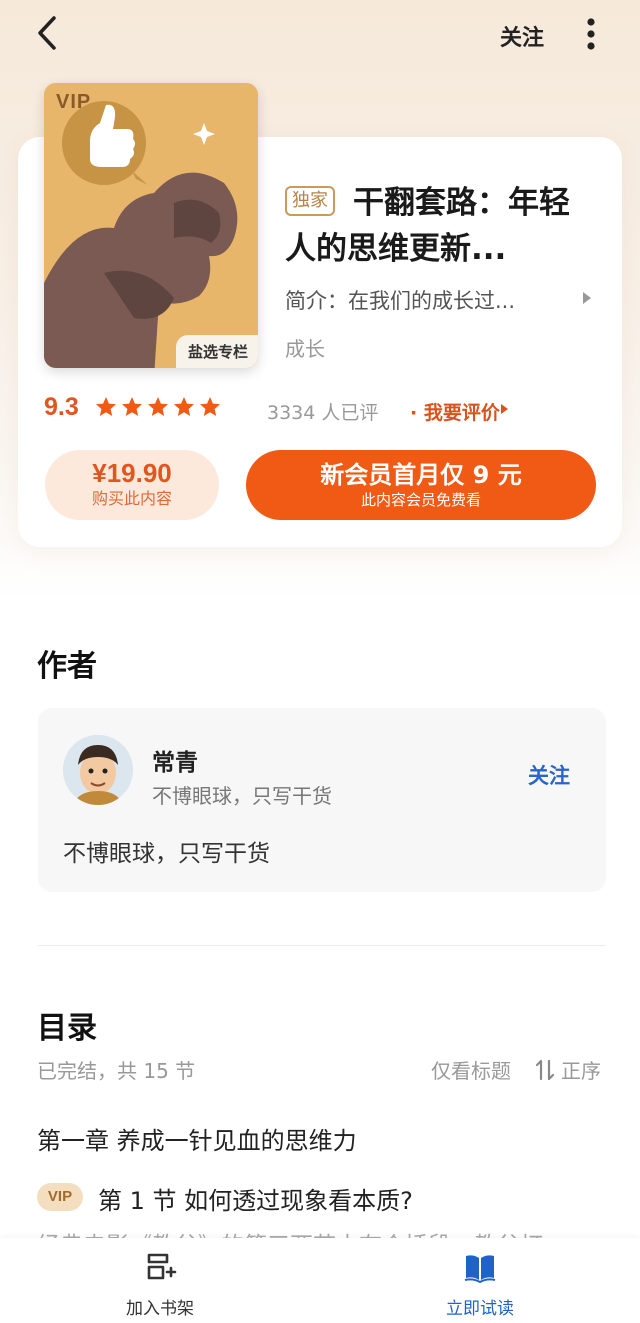 This screenshot has width=640, height=1323. I want to click on buy-content-button: ¥19.90 购买此内容, so click(132, 485).